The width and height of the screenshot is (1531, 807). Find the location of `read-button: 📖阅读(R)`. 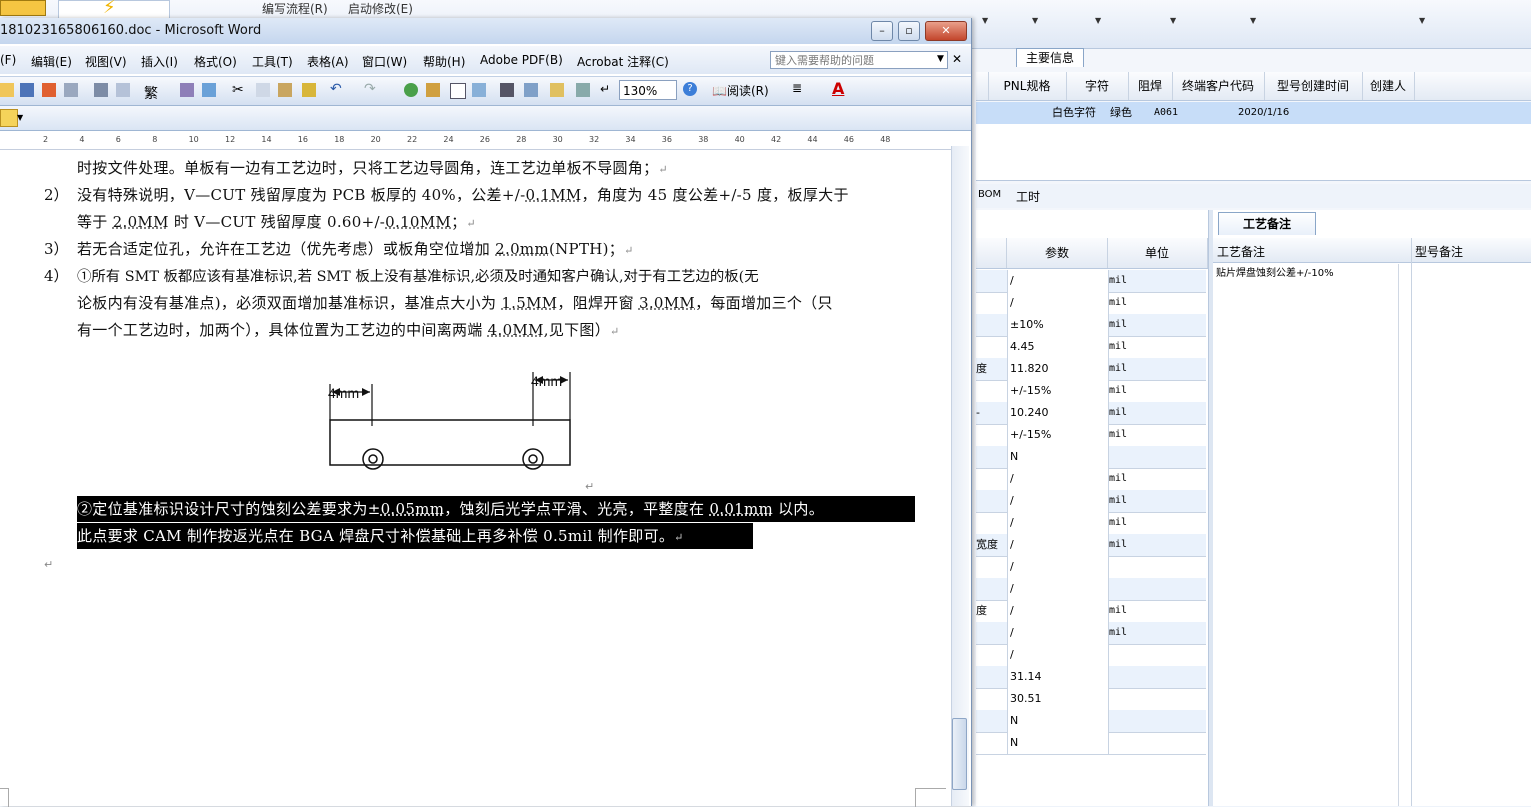

read-button: 📖阅读(R) is located at coordinates (740, 90).